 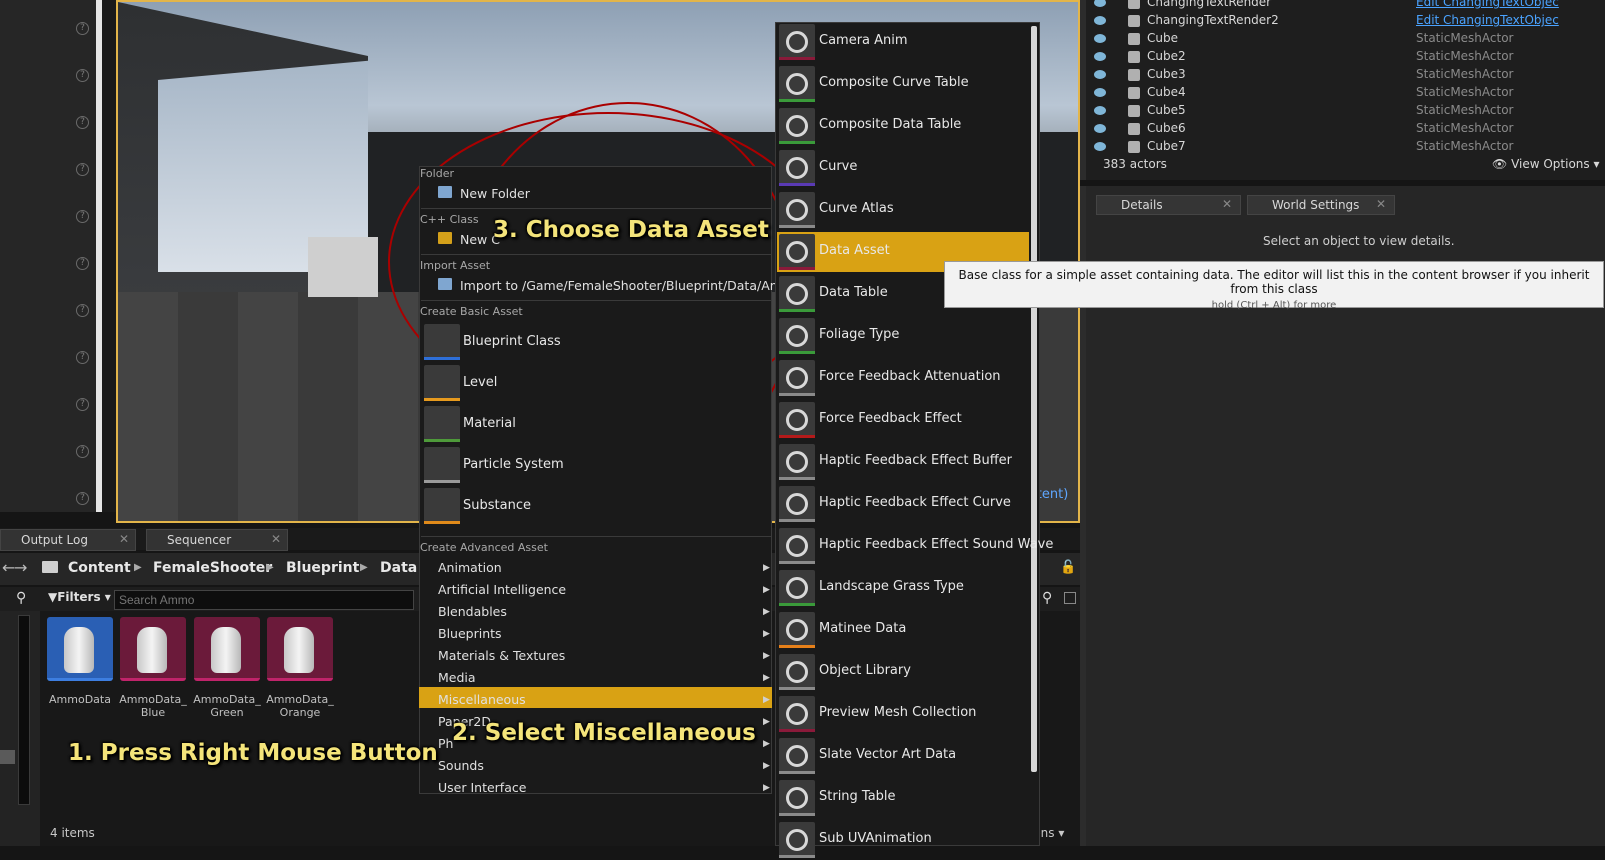 I want to click on outliner-row: Cube3 StaticMeshActor, so click(x=1342, y=76).